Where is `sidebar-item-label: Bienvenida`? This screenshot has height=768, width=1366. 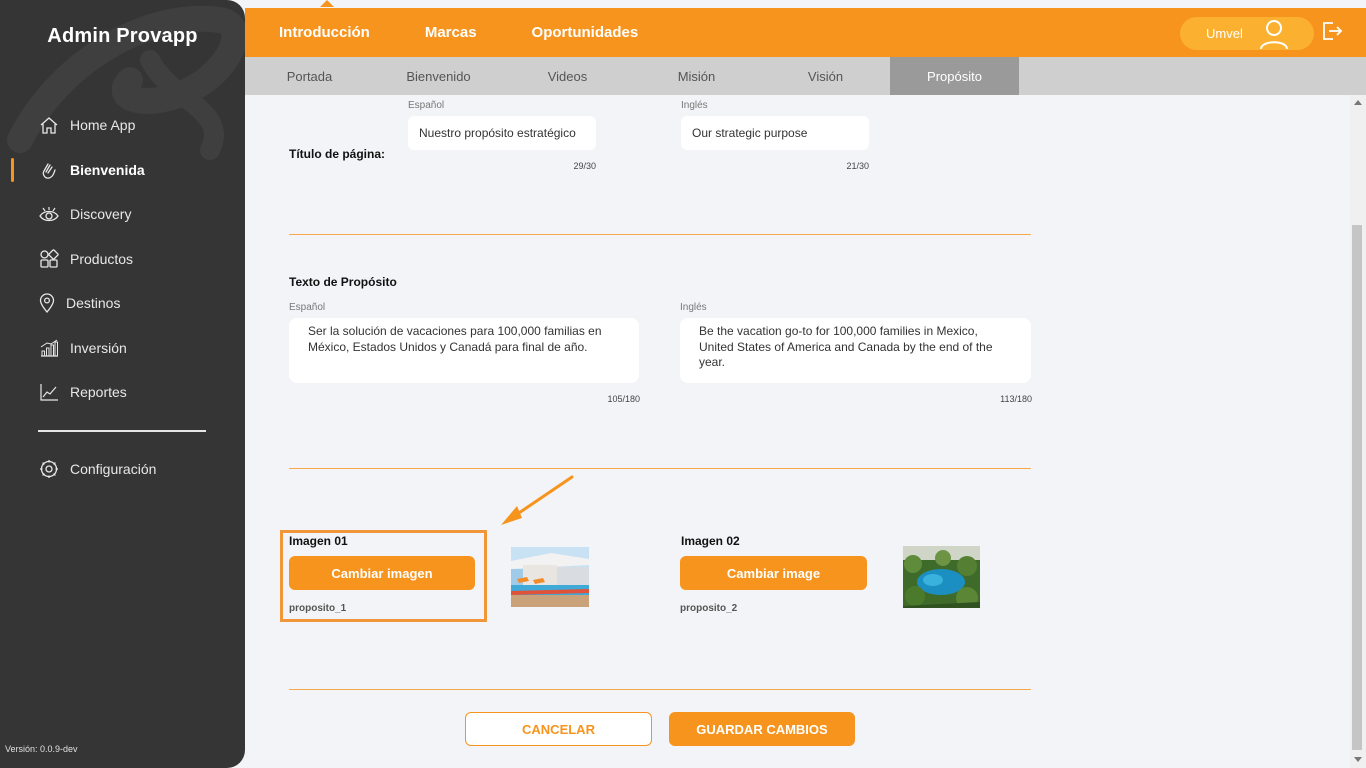
sidebar-item-label: Bienvenida is located at coordinates (107, 169).